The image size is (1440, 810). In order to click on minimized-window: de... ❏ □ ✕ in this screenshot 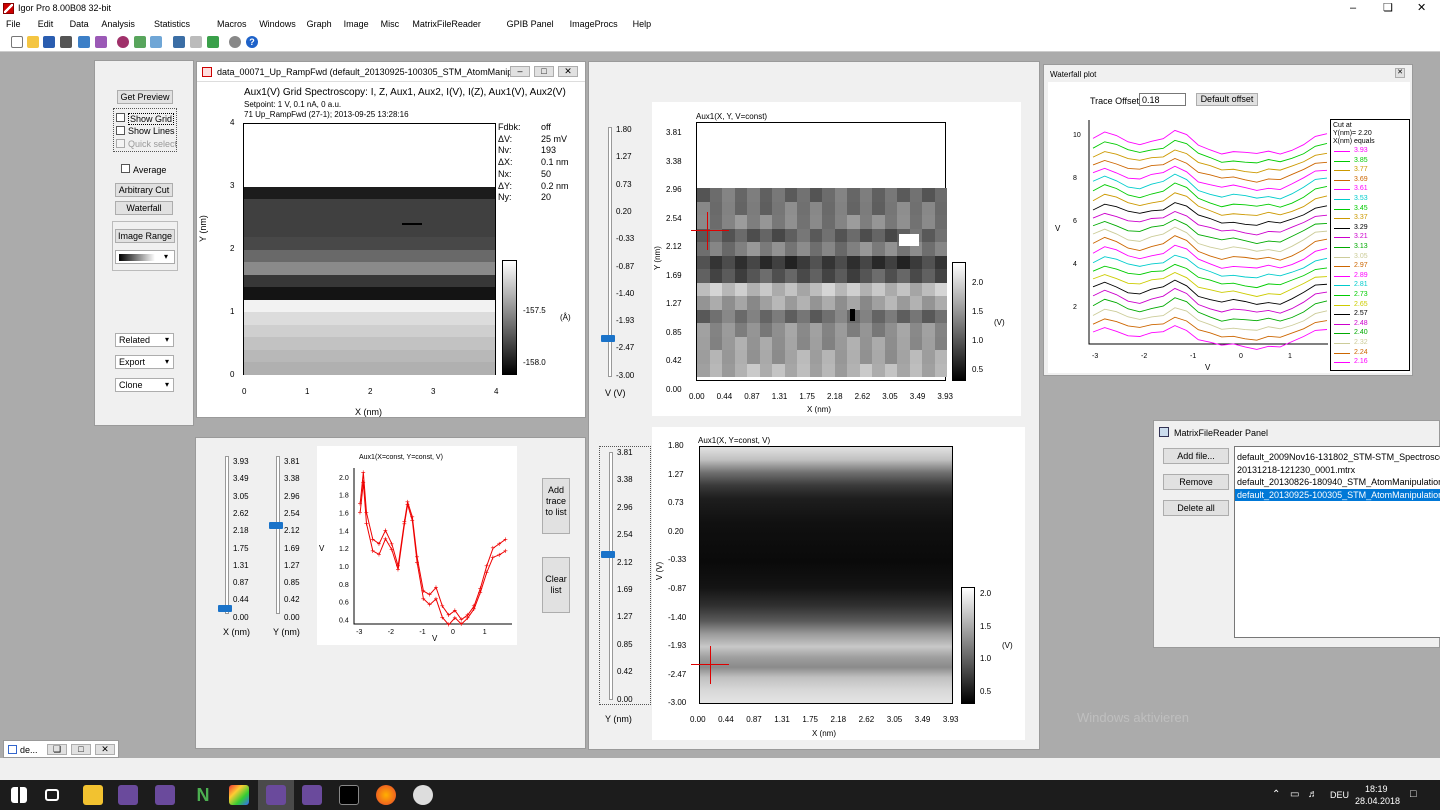, I will do `click(61, 749)`.